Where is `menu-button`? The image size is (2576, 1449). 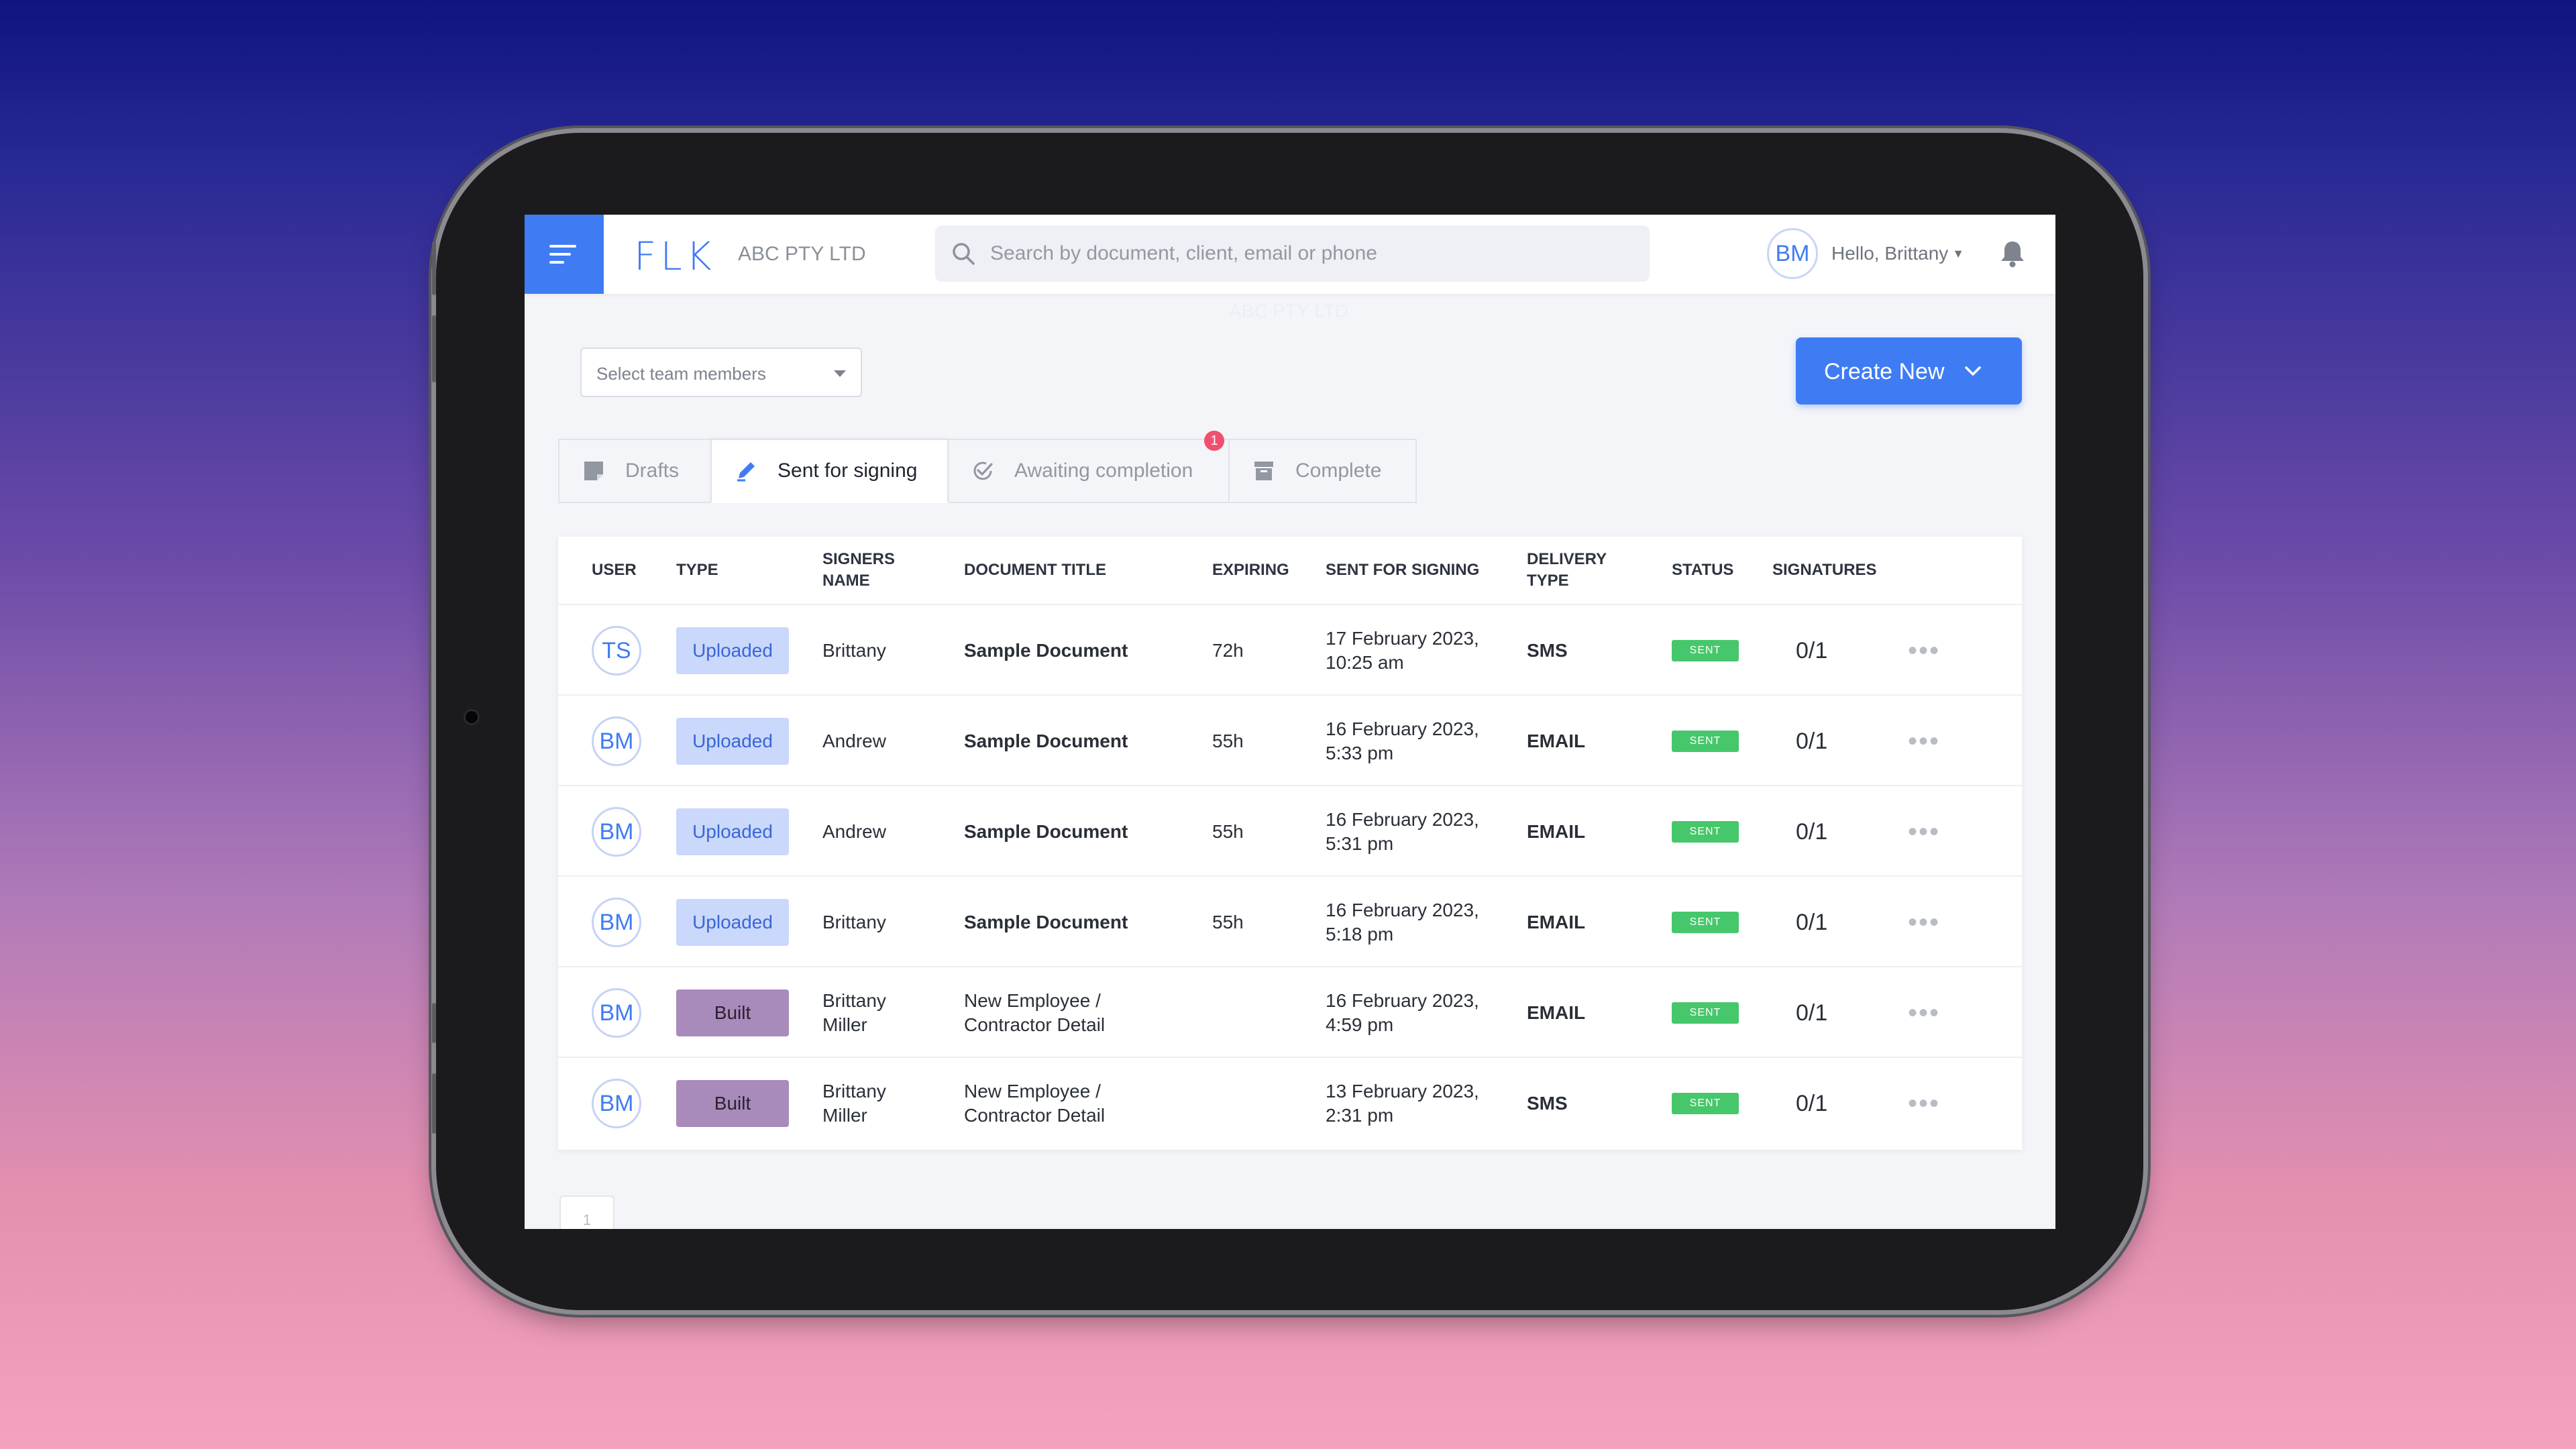
menu-button is located at coordinates (564, 254).